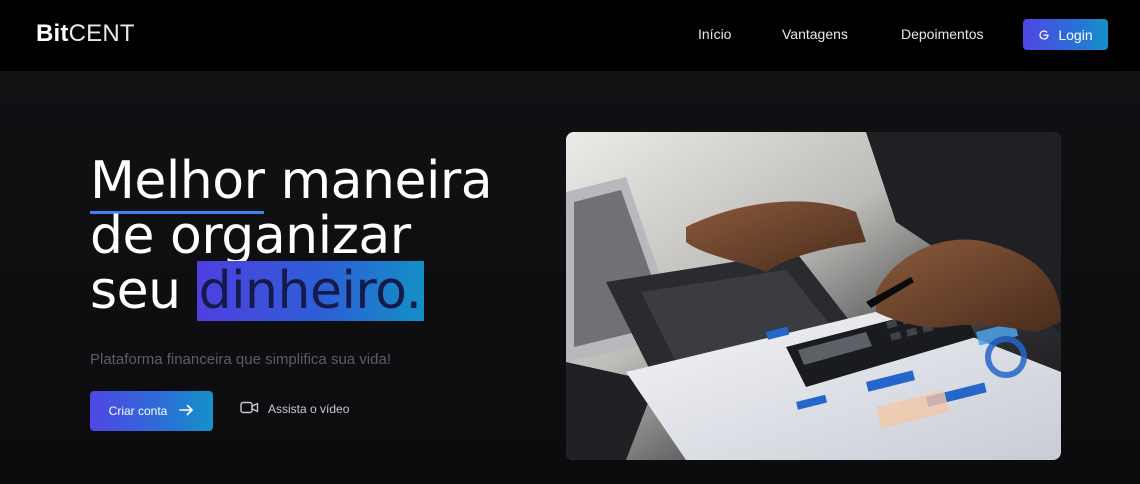 The height and width of the screenshot is (484, 1140). Describe the element at coordinates (815, 34) in the screenshot. I see `nav-link-vantagens: Vantagens` at that location.